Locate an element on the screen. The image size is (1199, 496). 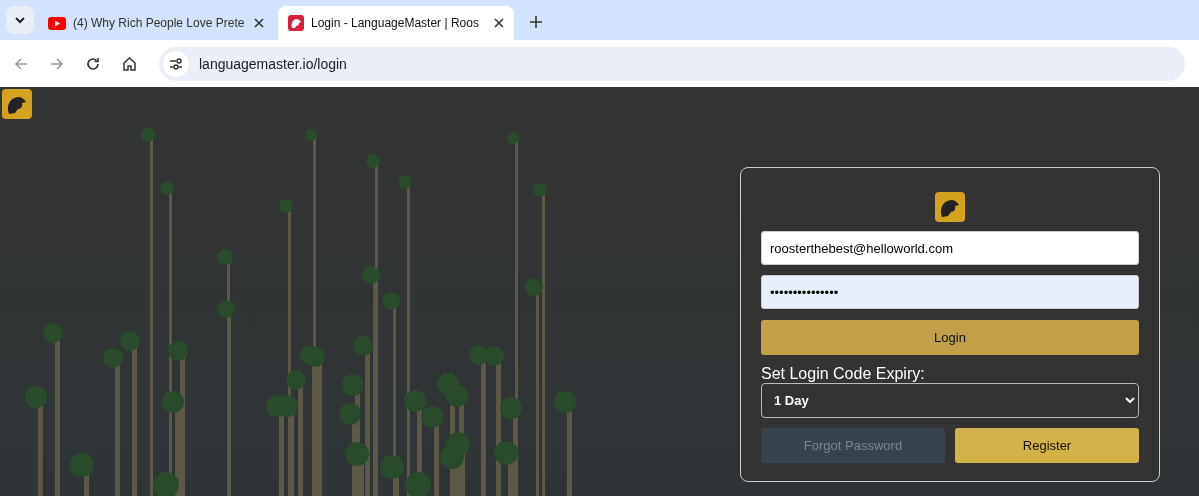
tab-title: (4) Why Rich People Love Prete is located at coordinates (159, 23).